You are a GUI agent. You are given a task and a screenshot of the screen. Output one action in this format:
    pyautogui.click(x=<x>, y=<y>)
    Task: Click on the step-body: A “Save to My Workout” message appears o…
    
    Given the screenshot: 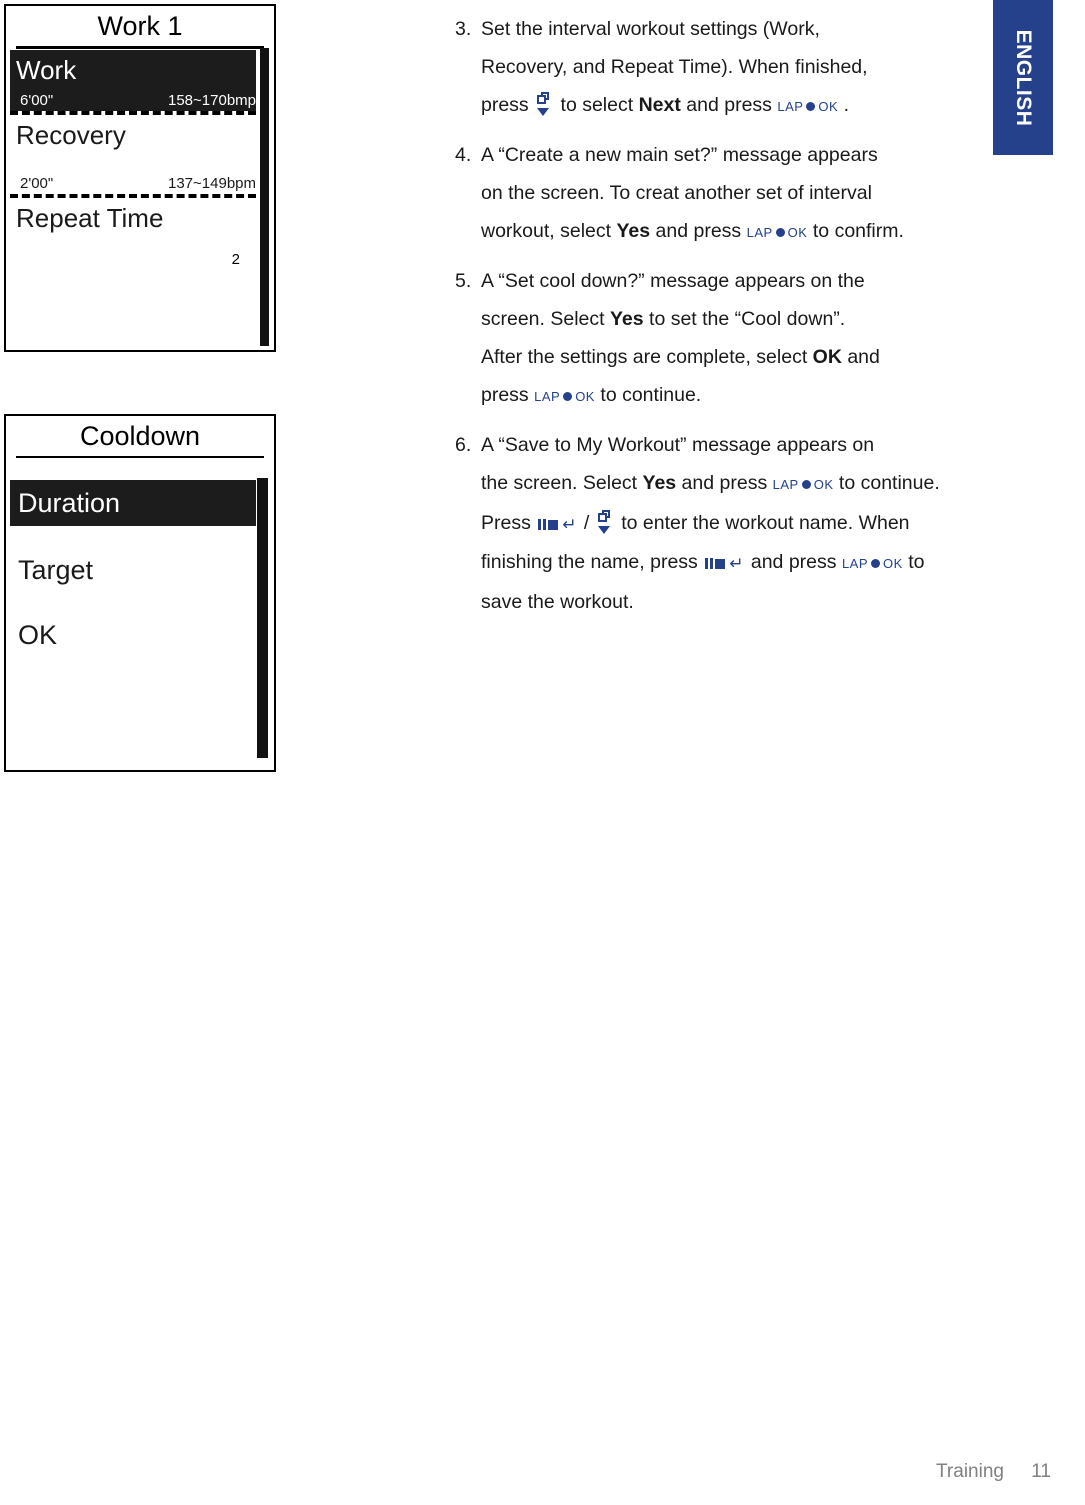 What is the action you would take?
    pyautogui.click(x=727, y=523)
    